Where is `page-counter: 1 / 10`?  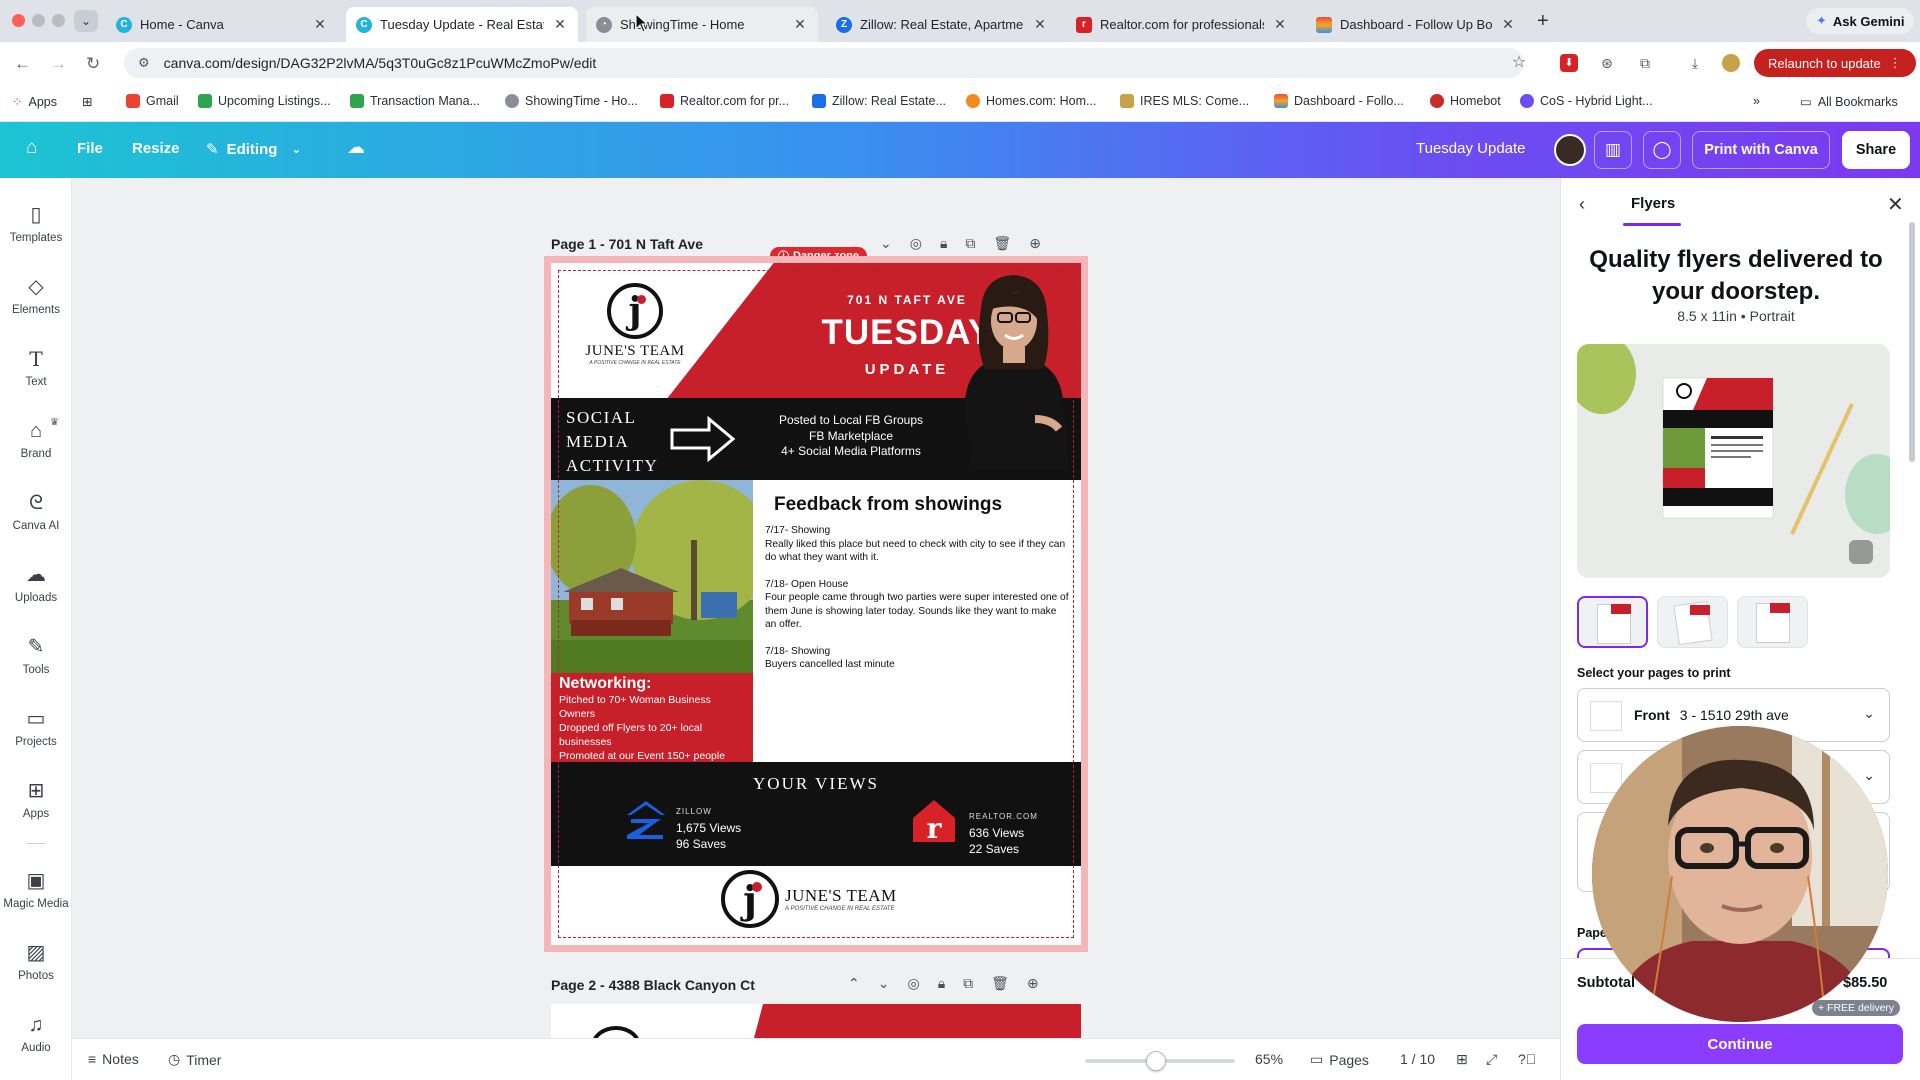 page-counter: 1 / 10 is located at coordinates (1417, 1059).